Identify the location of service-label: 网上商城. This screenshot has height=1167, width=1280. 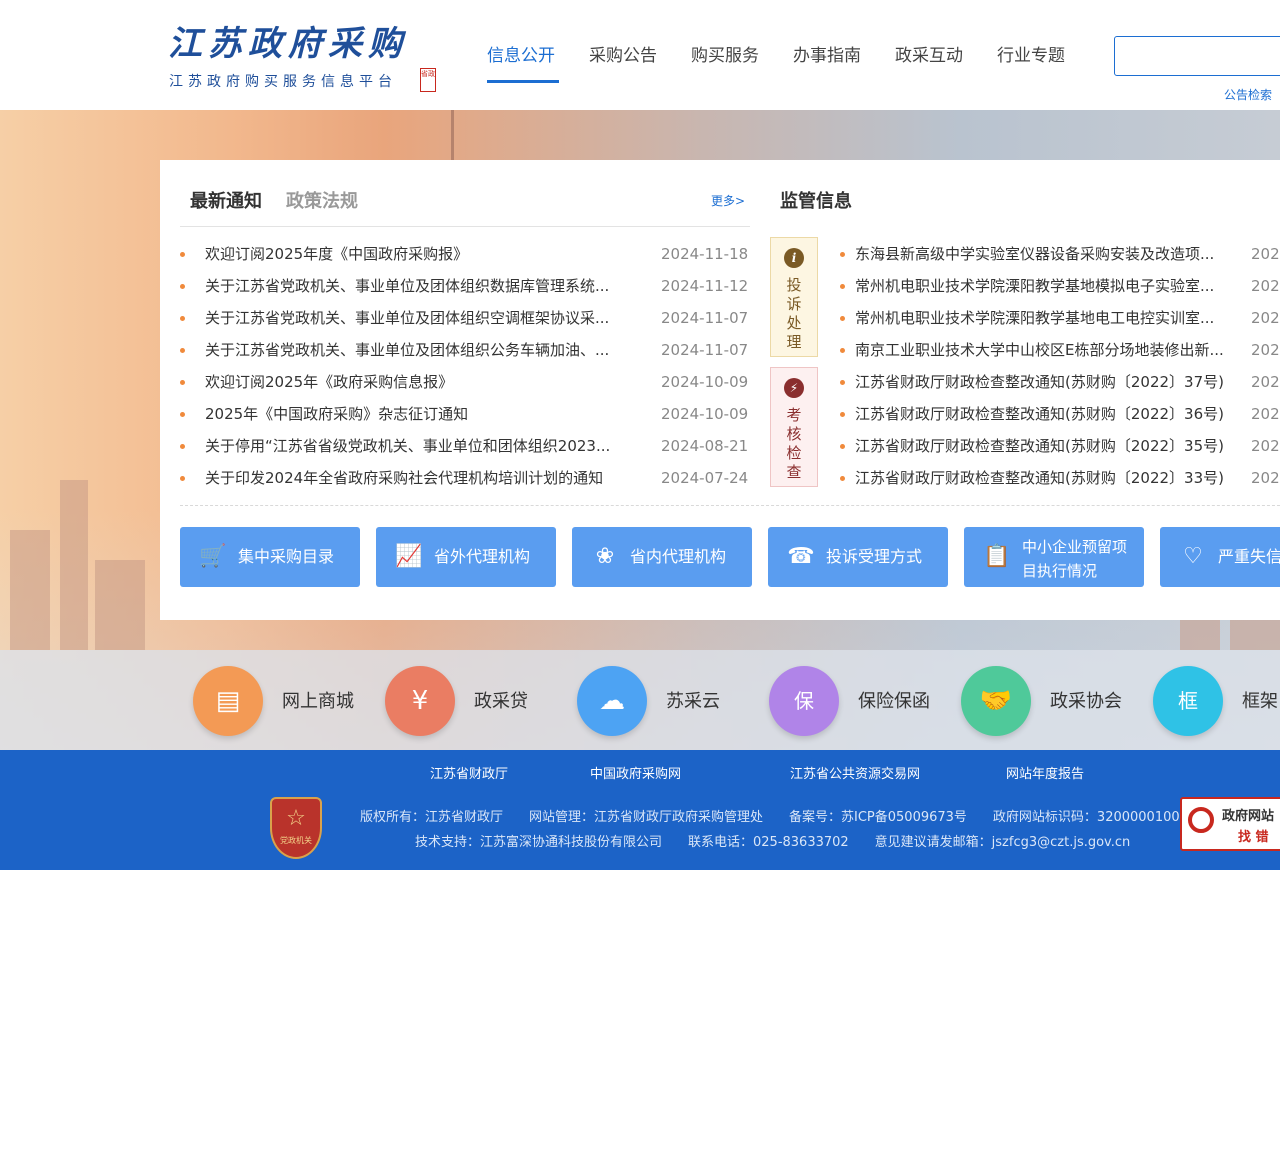
(318, 701).